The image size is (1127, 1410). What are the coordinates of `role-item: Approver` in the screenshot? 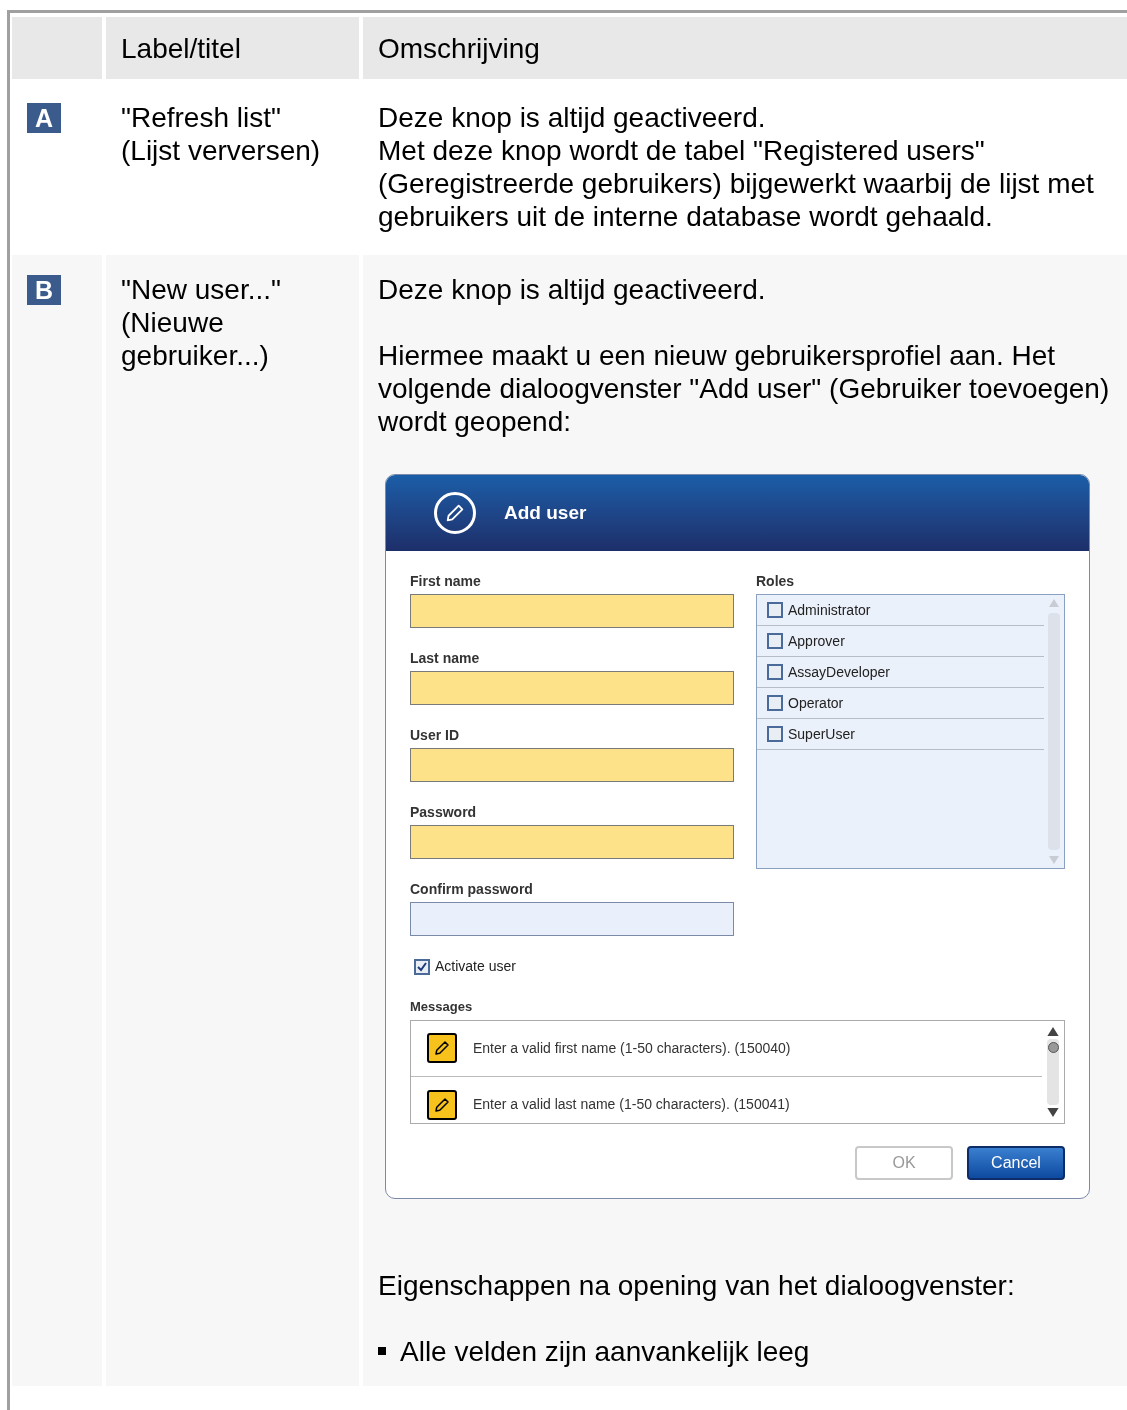 It's located at (900, 641).